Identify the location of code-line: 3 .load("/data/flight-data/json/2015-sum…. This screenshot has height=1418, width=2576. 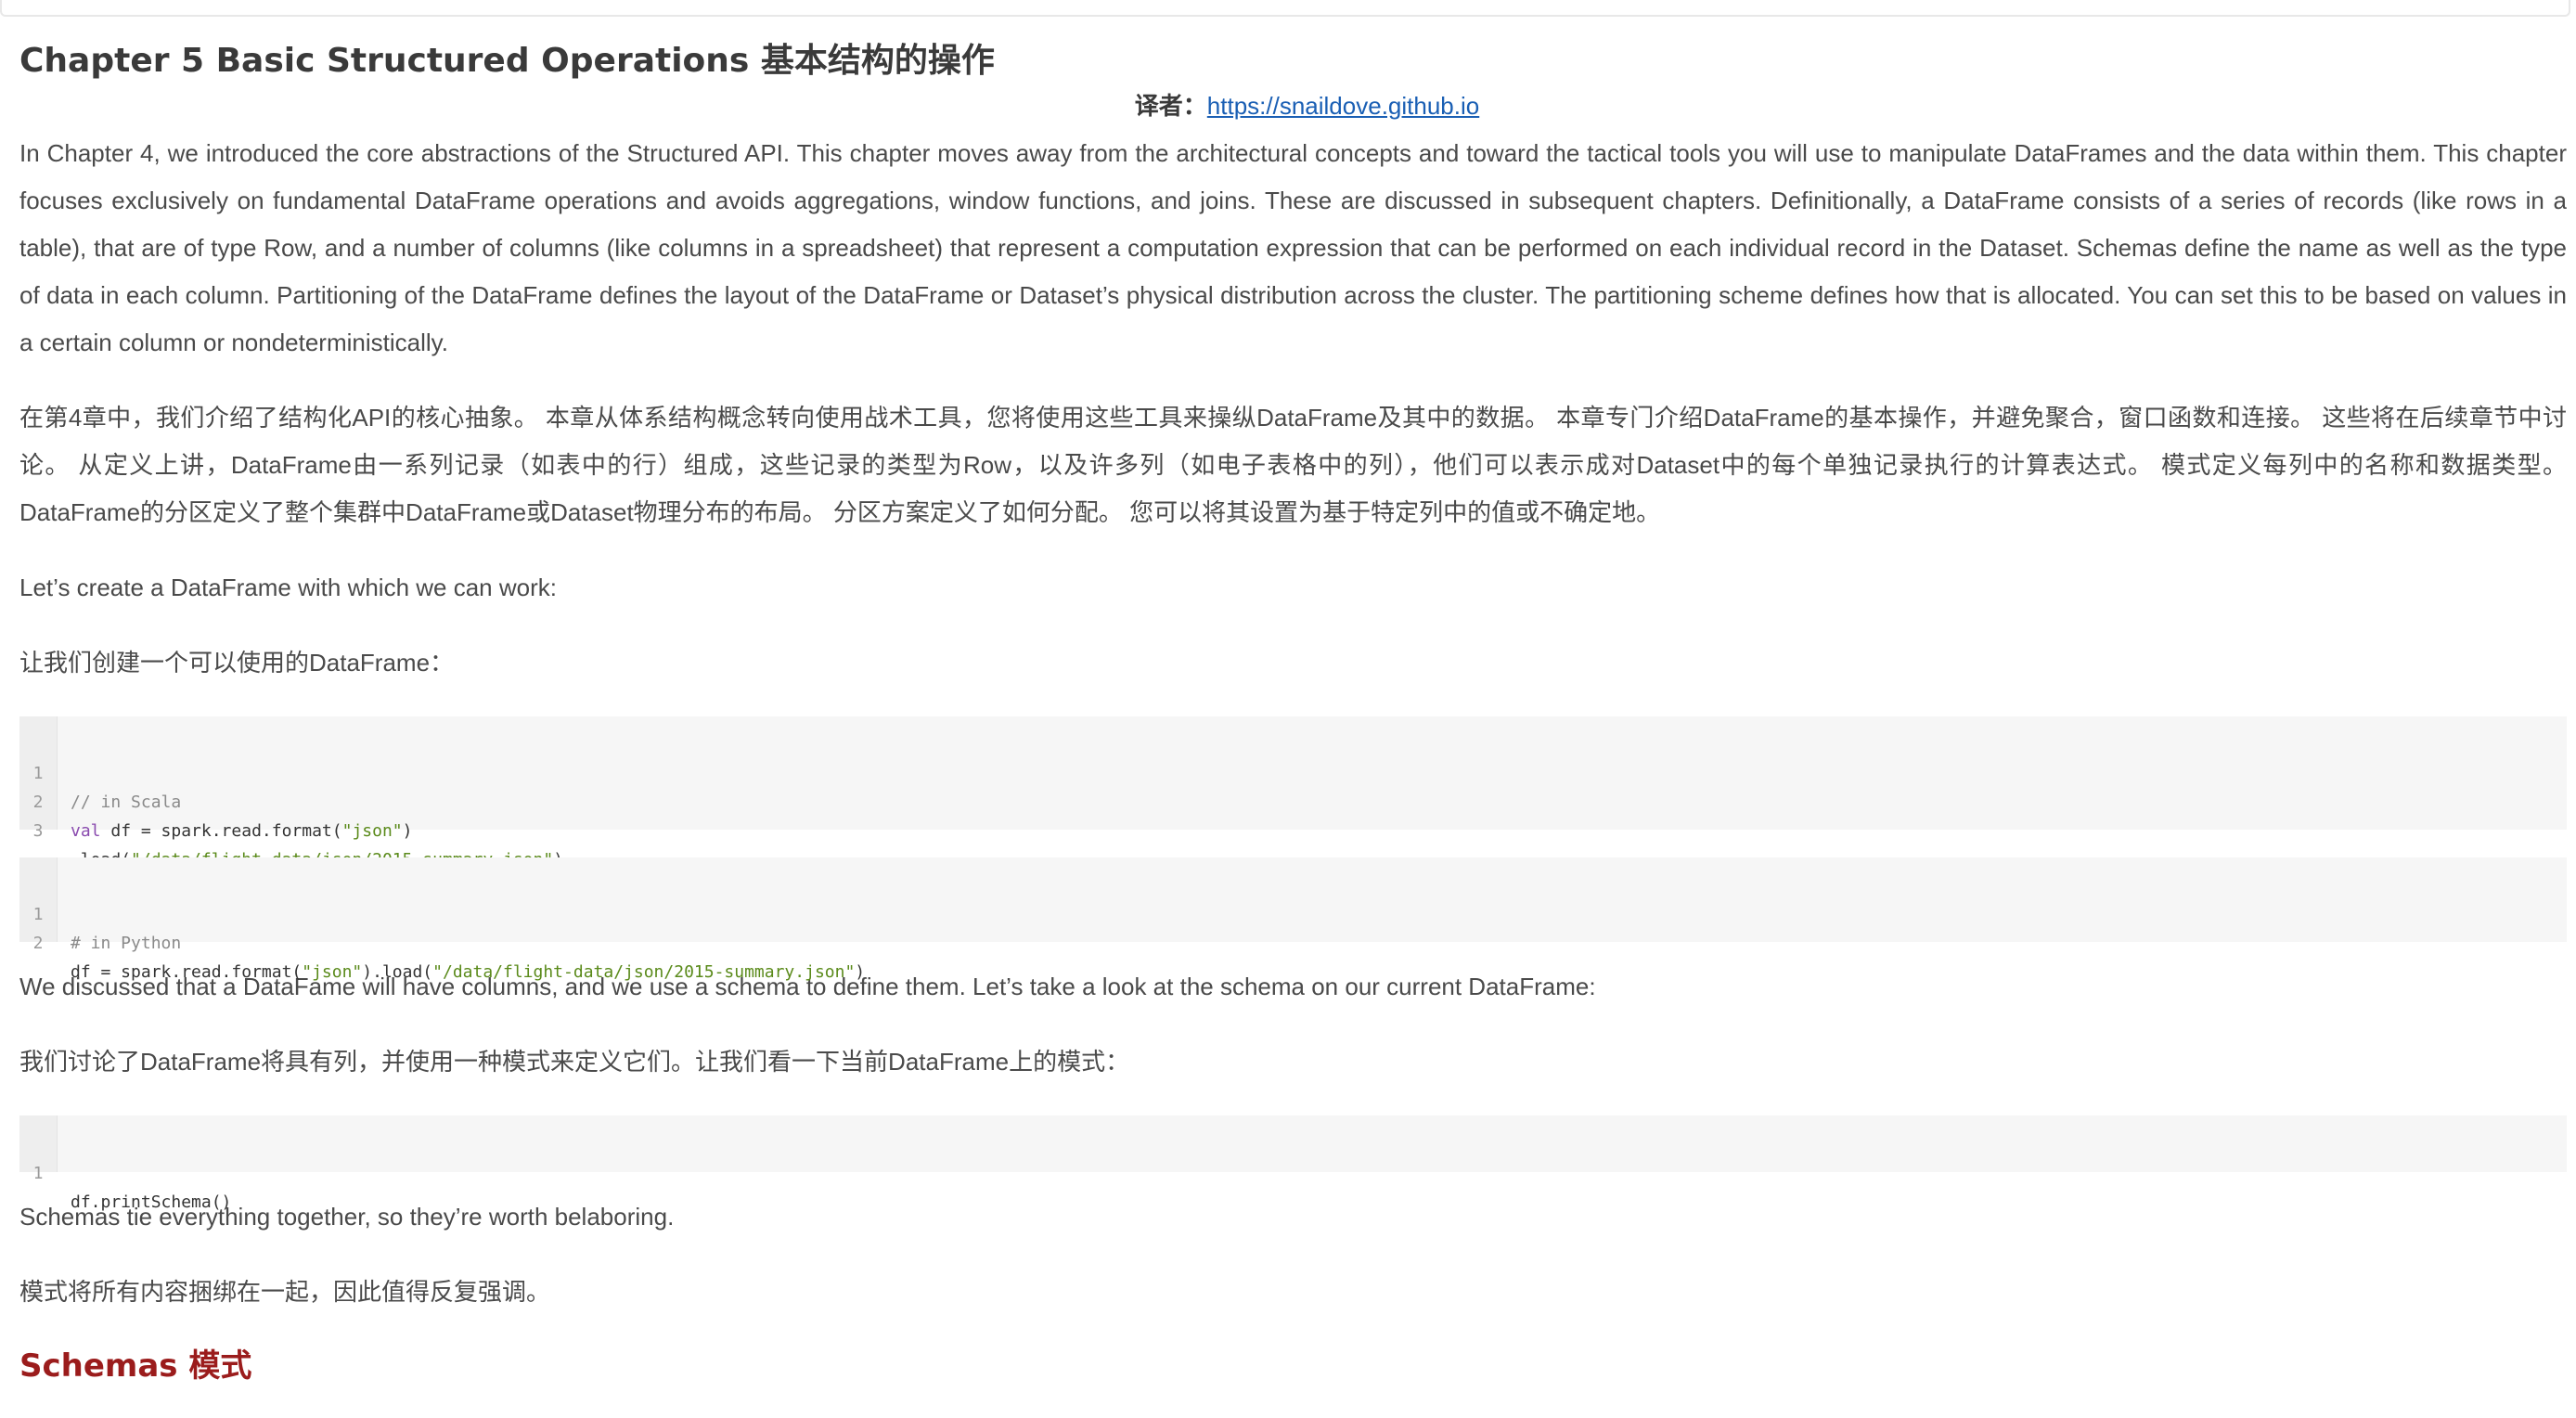
(1293, 829).